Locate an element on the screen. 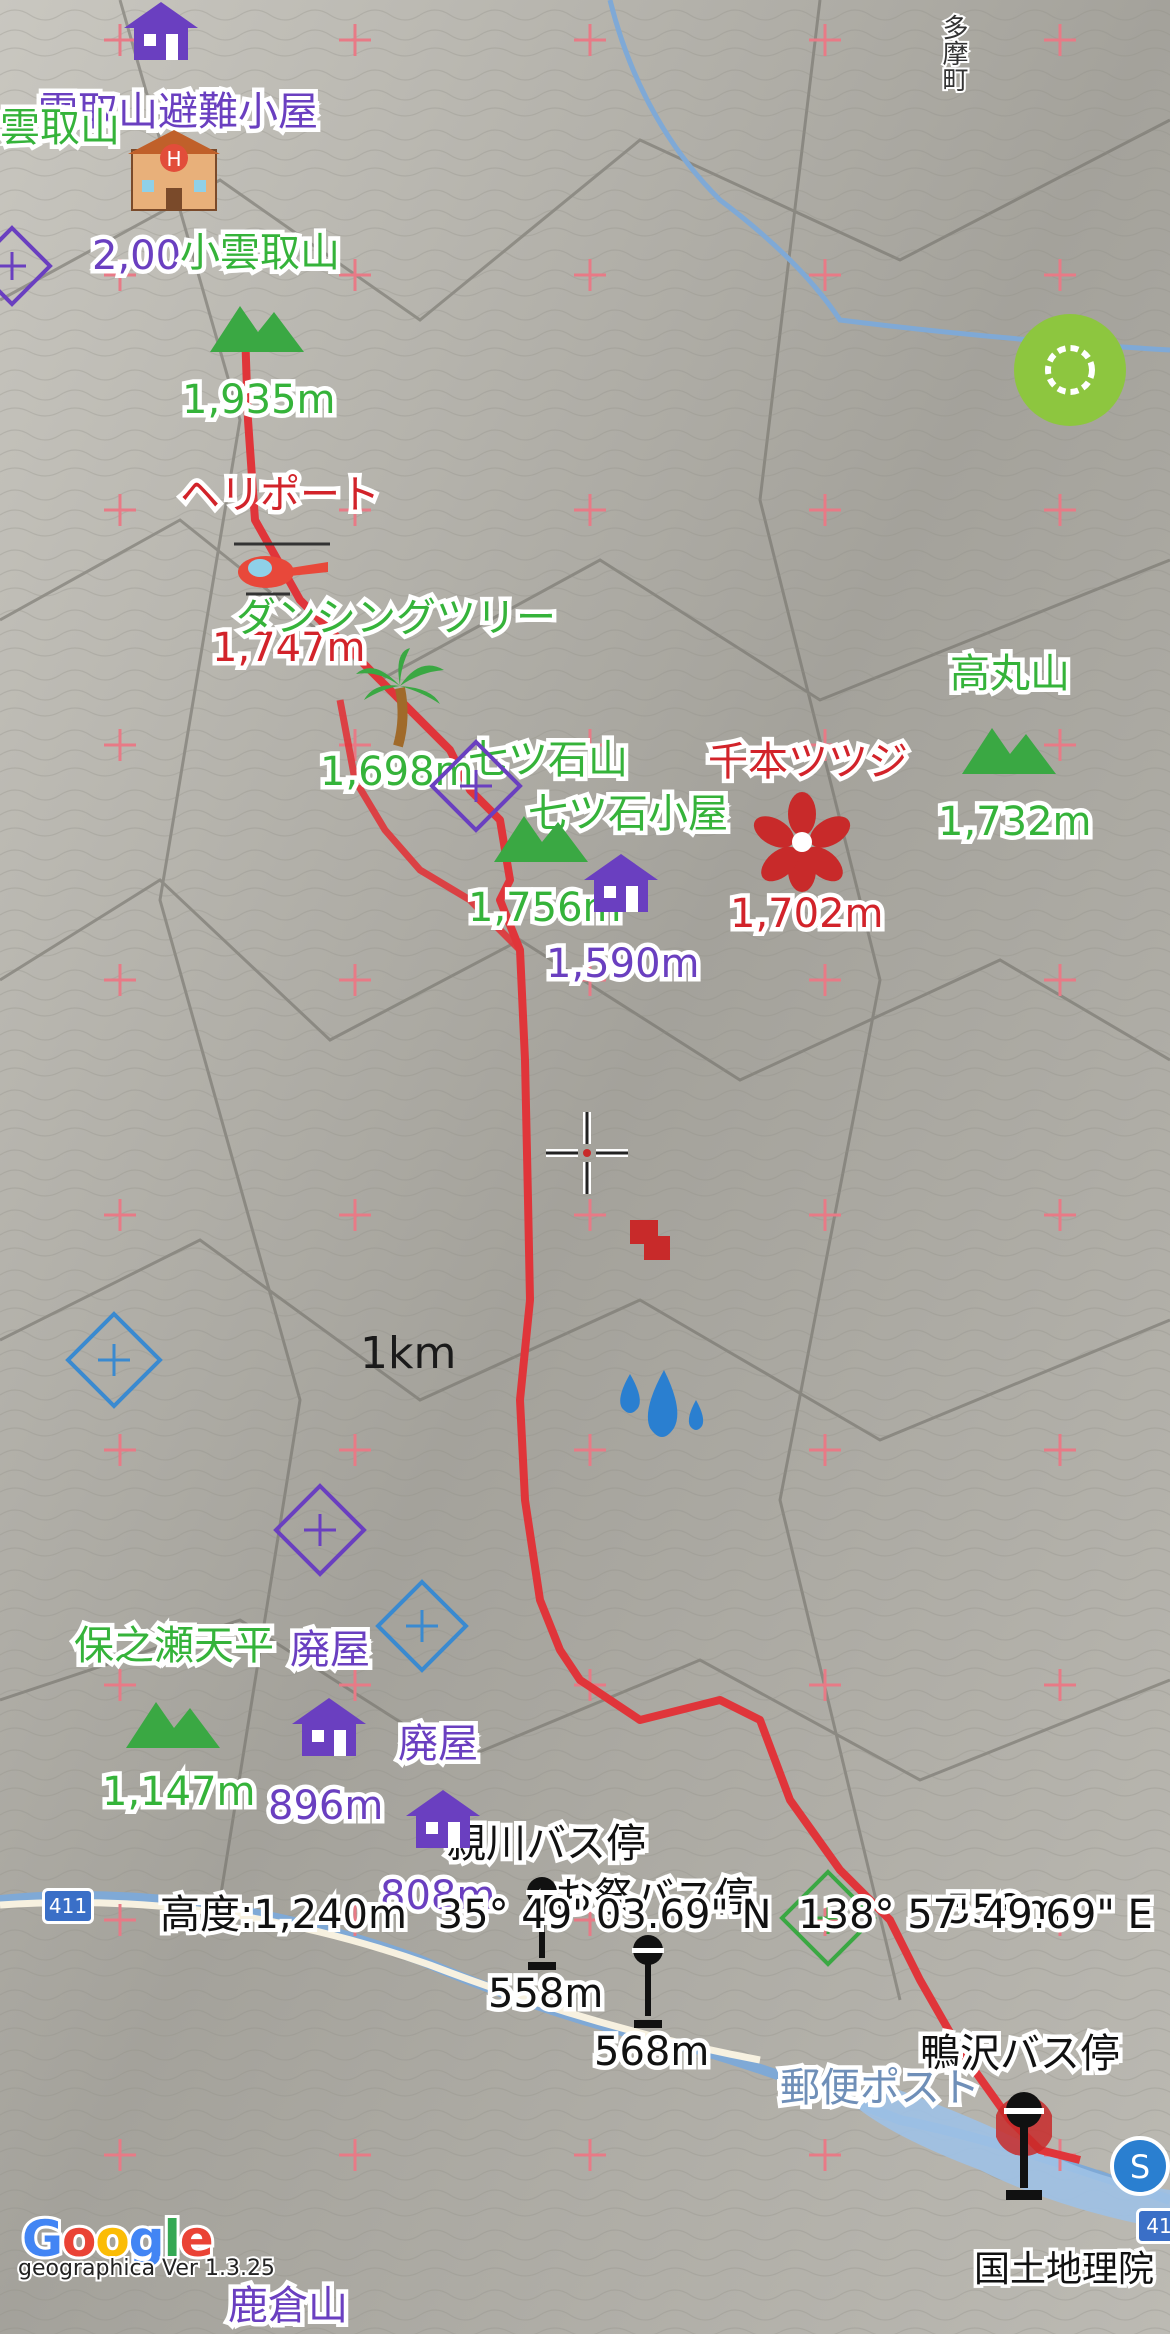 This screenshot has width=1170, height=2334. ruin1-label: 廃屋 is located at coordinates (330, 1650).